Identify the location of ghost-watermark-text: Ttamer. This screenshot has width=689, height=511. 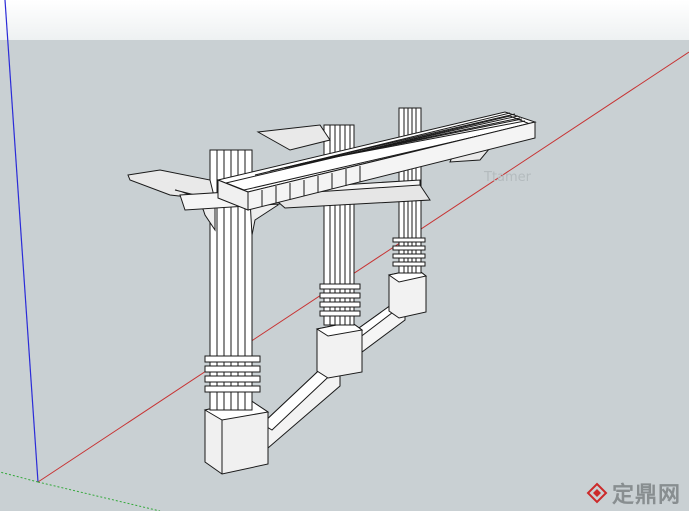
(508, 177).